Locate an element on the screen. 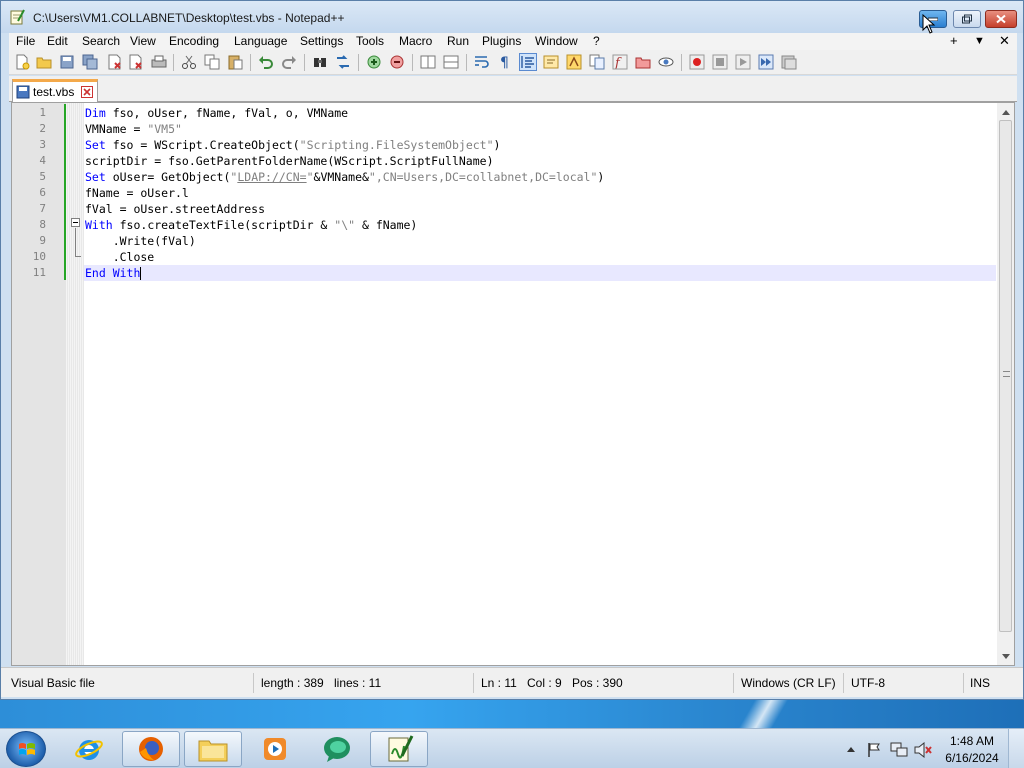 This screenshot has height=768, width=1024. print-icon is located at coordinates (159, 62).